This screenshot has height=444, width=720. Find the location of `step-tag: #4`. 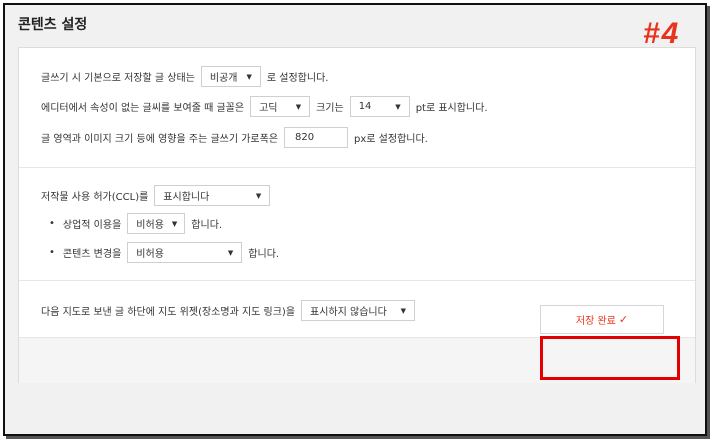

step-tag: #4 is located at coordinates (662, 33).